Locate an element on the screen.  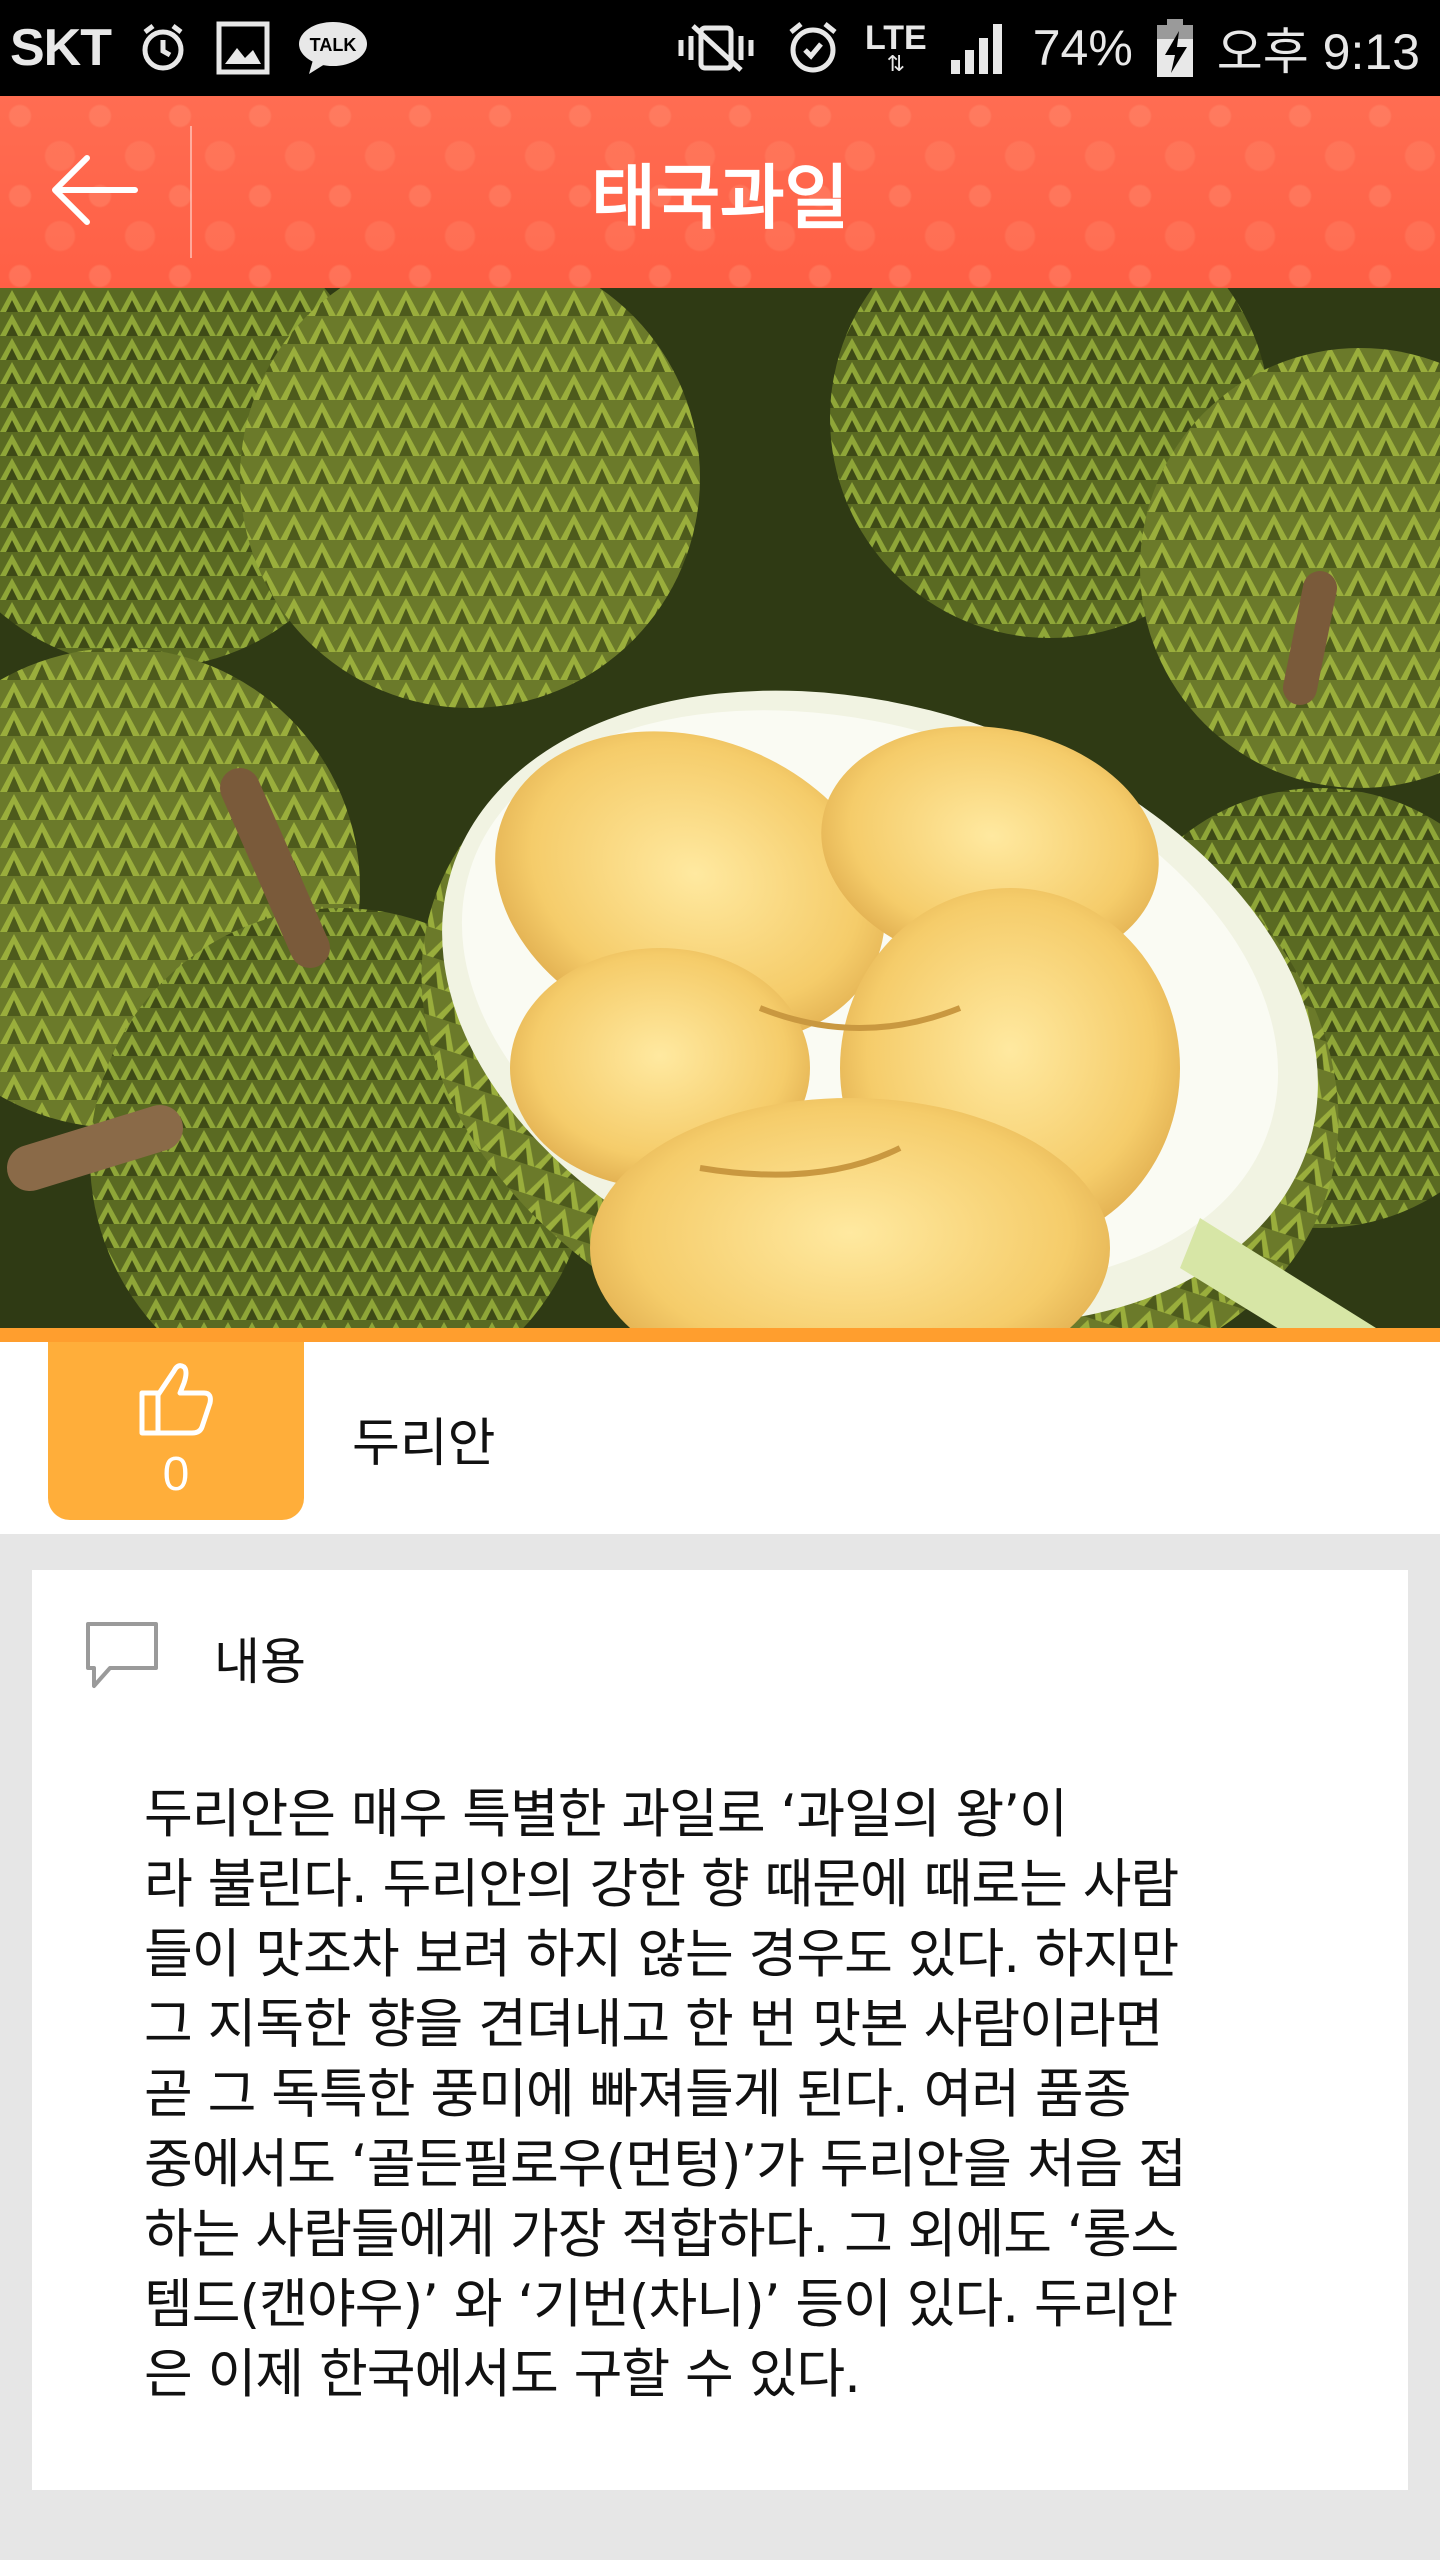
back-button is located at coordinates (95, 192).